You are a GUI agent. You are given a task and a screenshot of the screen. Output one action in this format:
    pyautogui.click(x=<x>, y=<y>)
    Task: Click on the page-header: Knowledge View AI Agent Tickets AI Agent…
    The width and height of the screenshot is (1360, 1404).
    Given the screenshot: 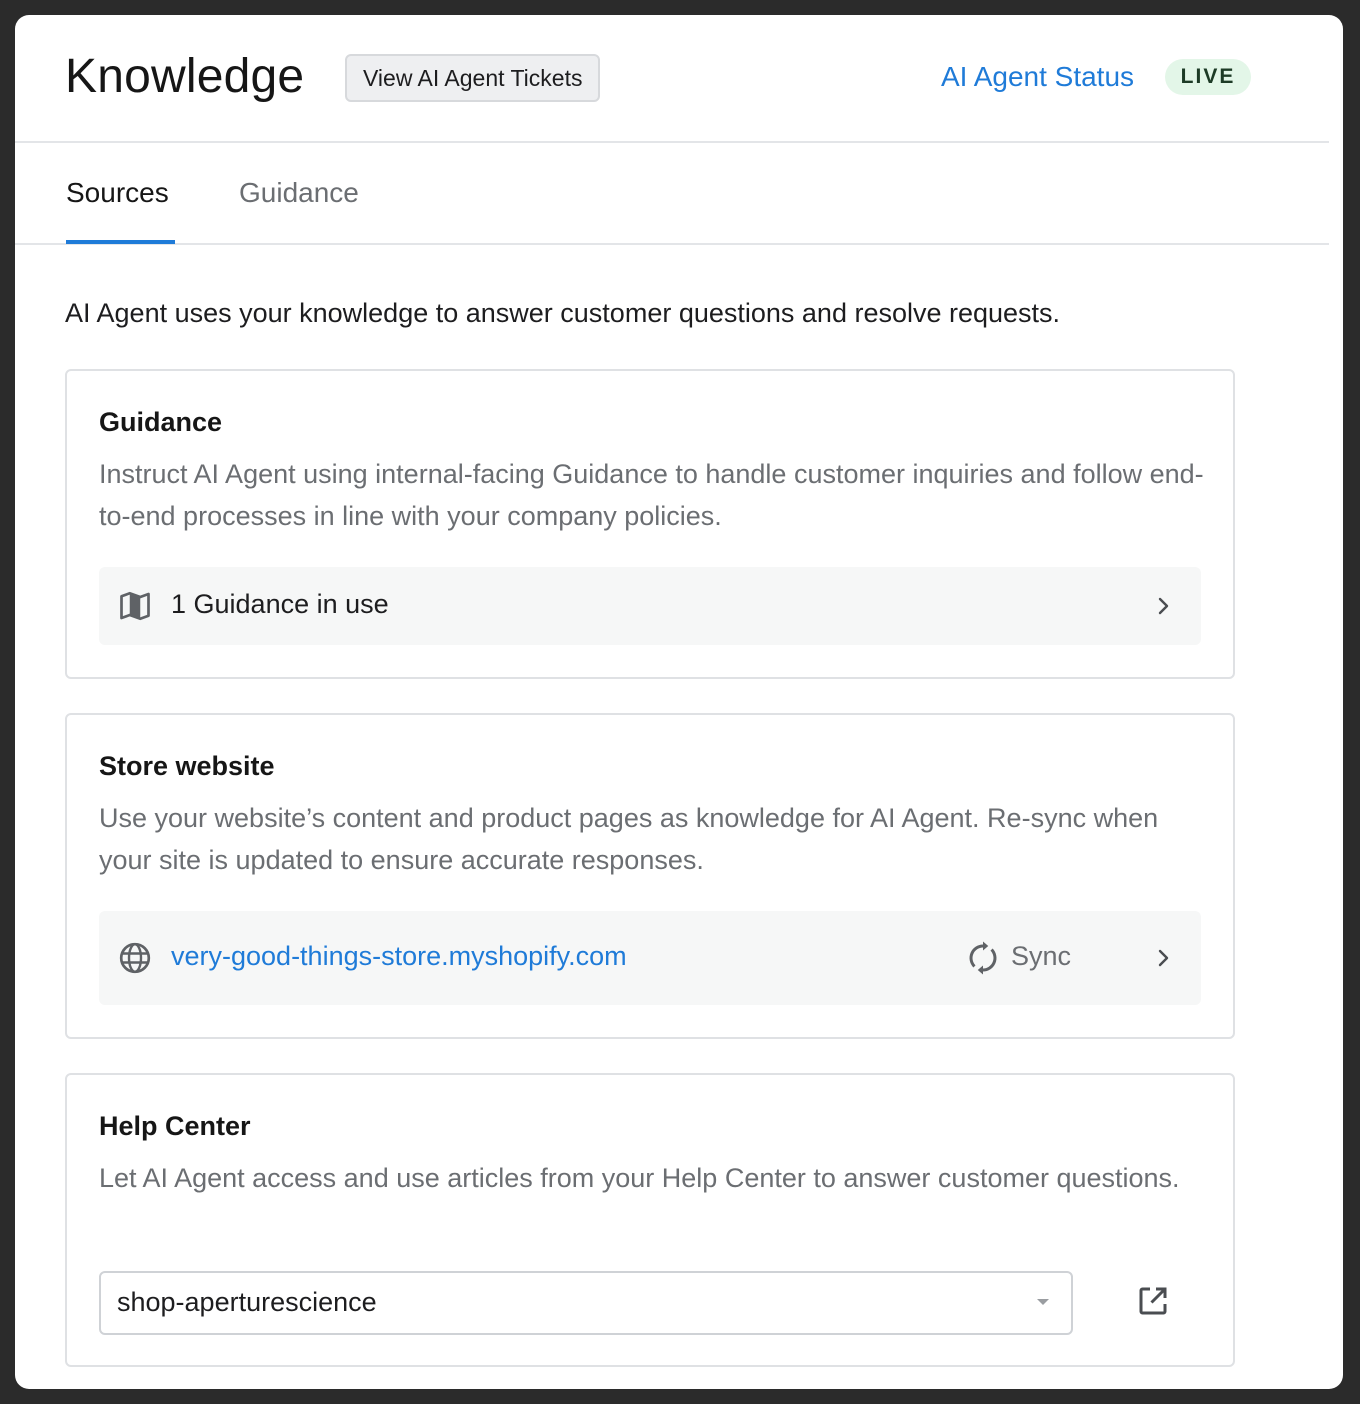 What is the action you would take?
    pyautogui.click(x=672, y=79)
    